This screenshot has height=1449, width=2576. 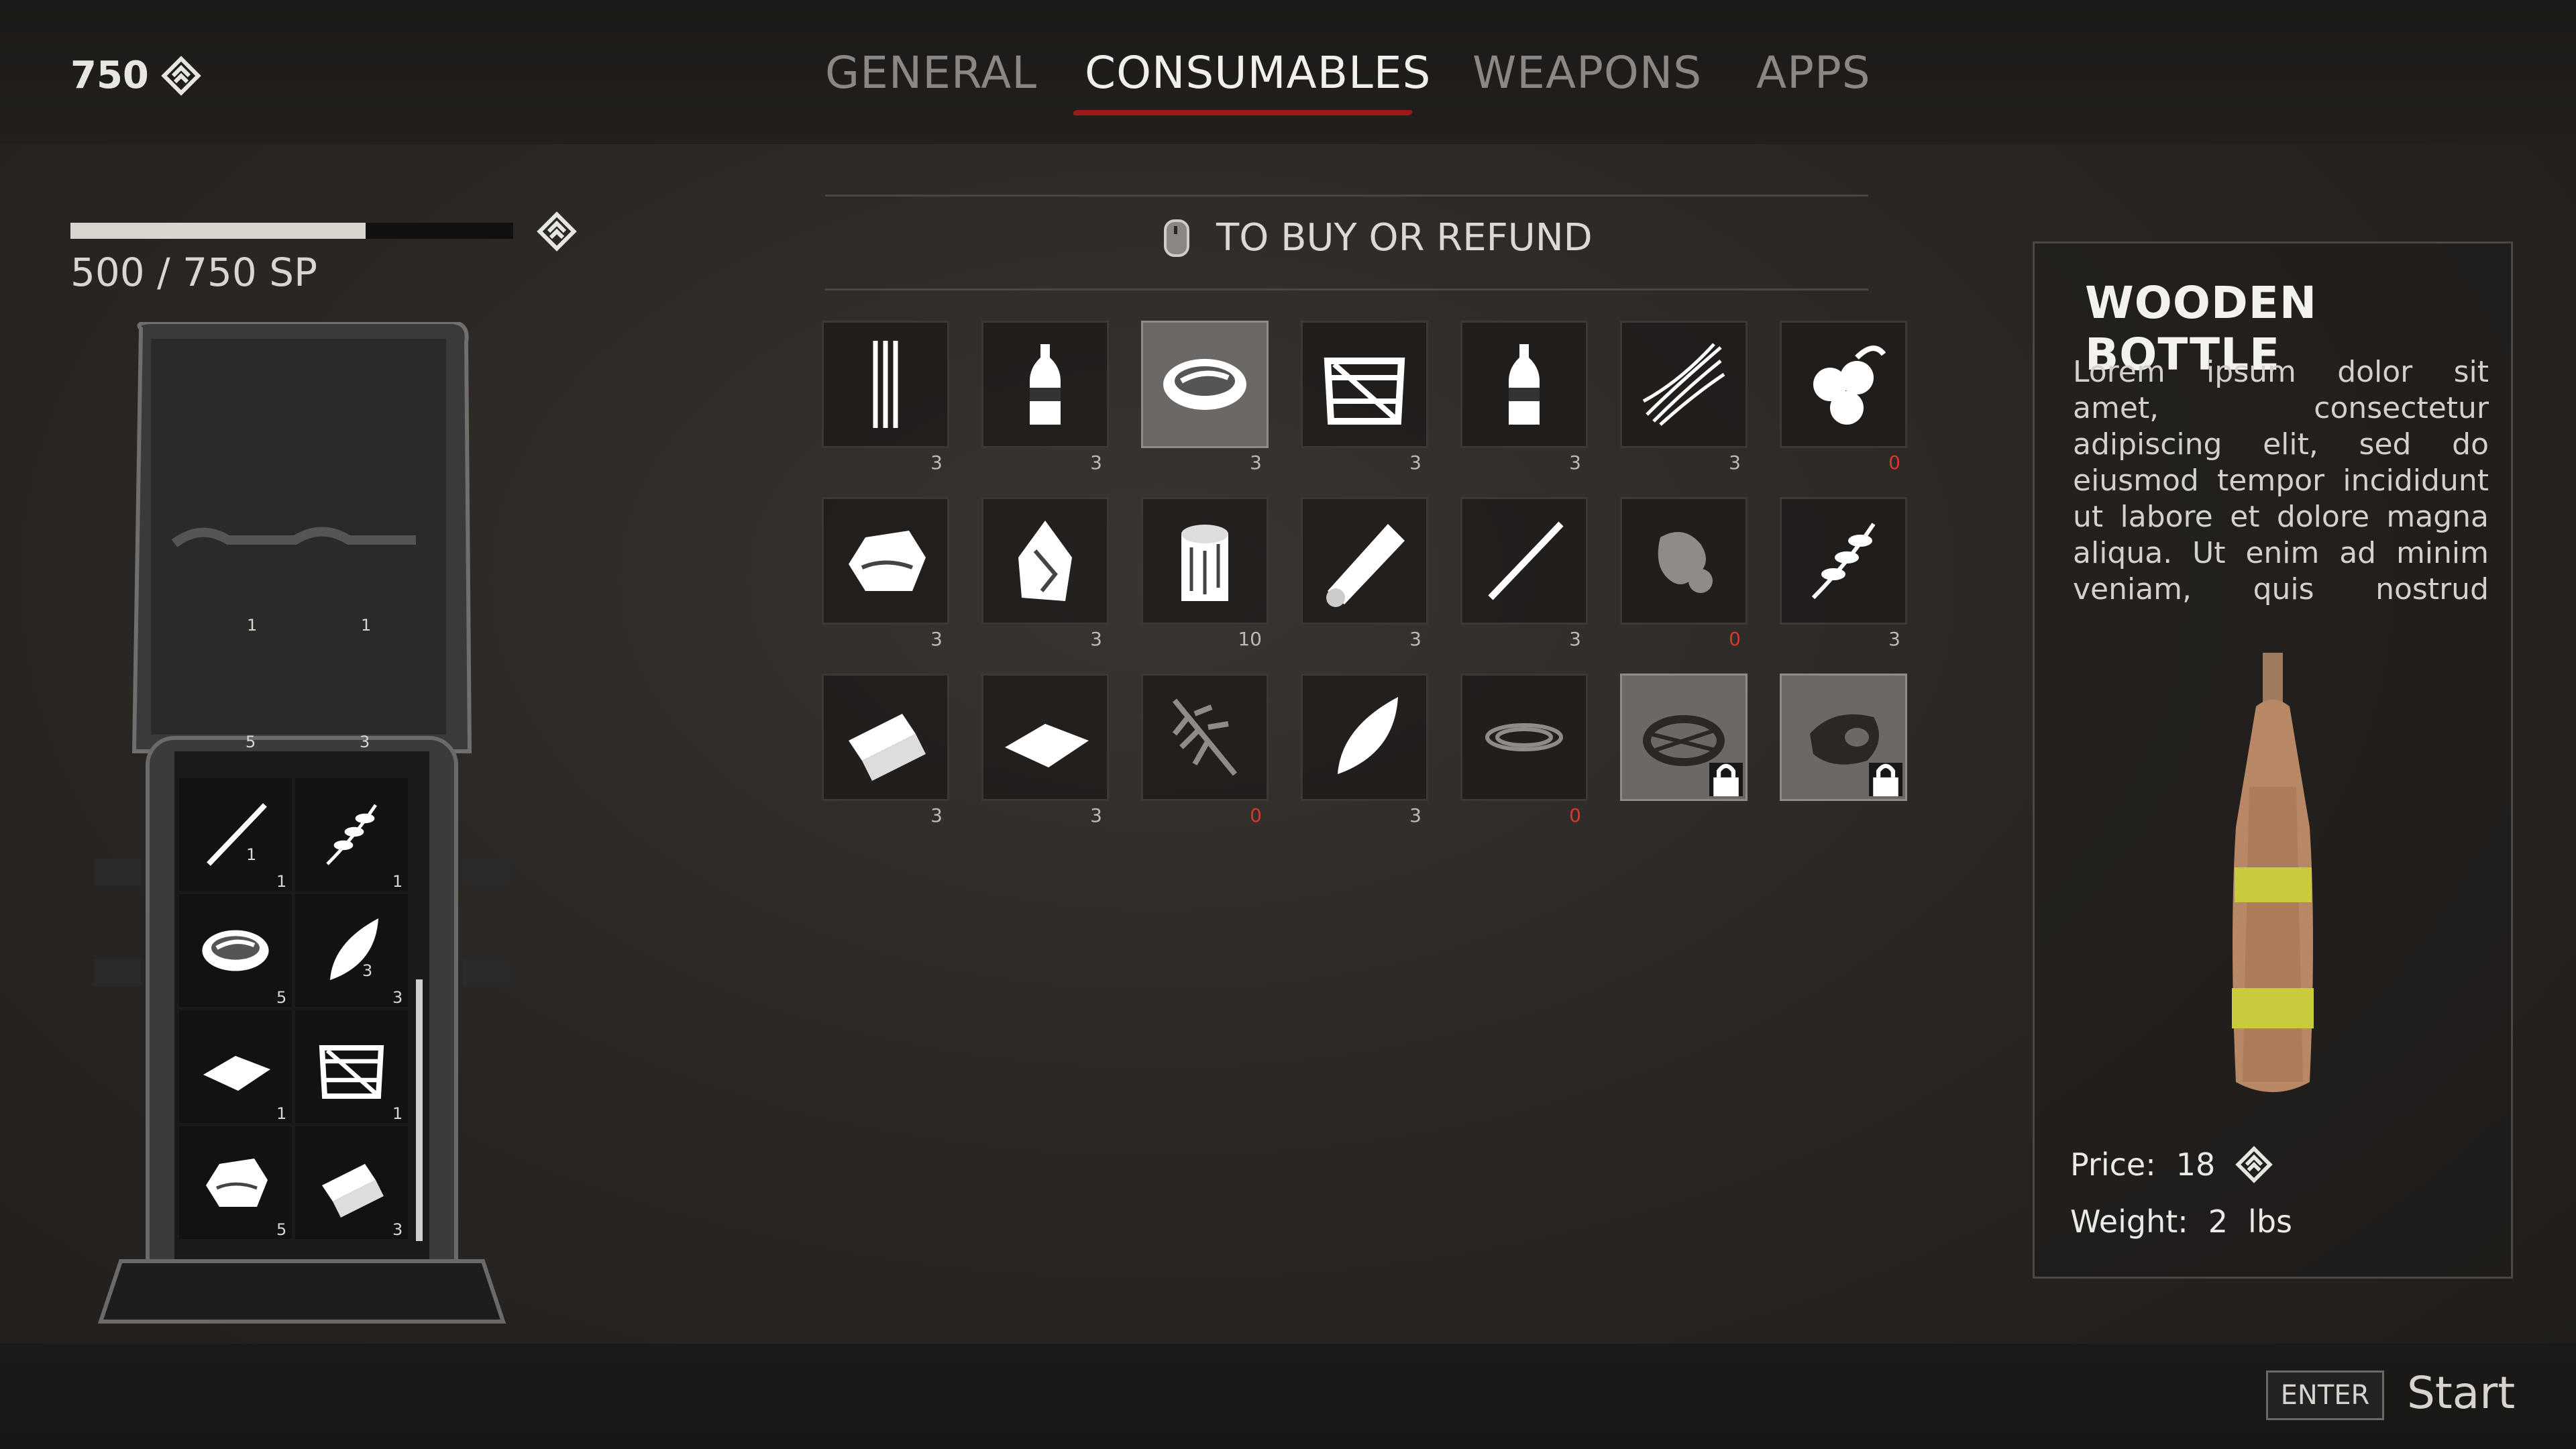 I want to click on active-tab-indicator, so click(x=1242, y=112).